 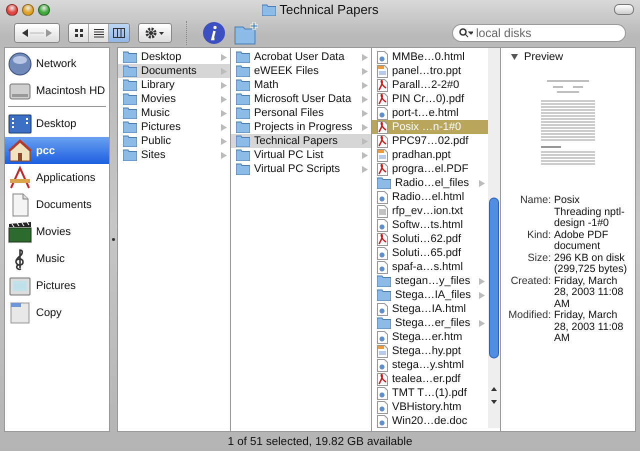 I want to click on sidebar-item: Music, so click(x=57, y=258).